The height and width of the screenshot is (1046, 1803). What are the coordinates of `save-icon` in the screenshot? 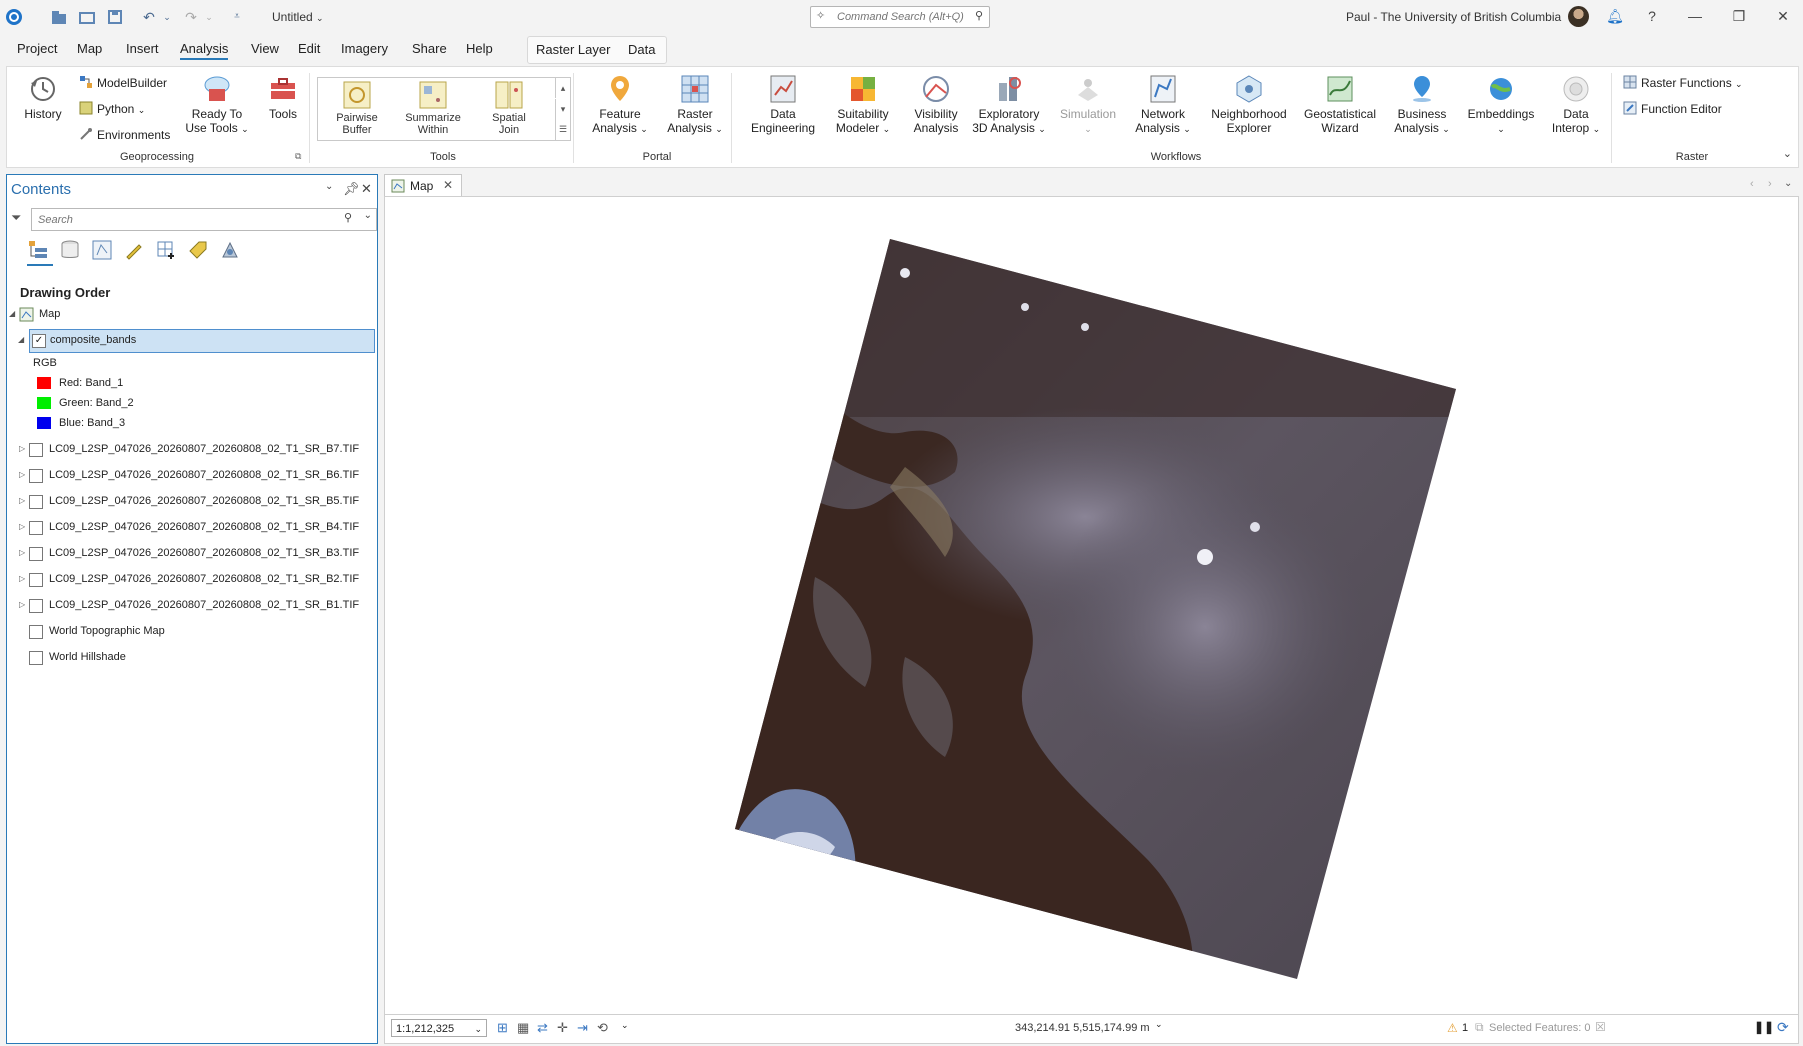 It's located at (115, 17).